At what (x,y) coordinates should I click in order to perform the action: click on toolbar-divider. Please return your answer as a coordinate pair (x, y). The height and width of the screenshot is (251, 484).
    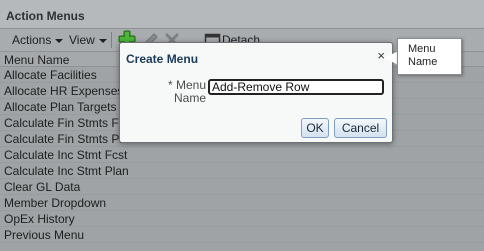
    Looking at the image, I should click on (111, 40).